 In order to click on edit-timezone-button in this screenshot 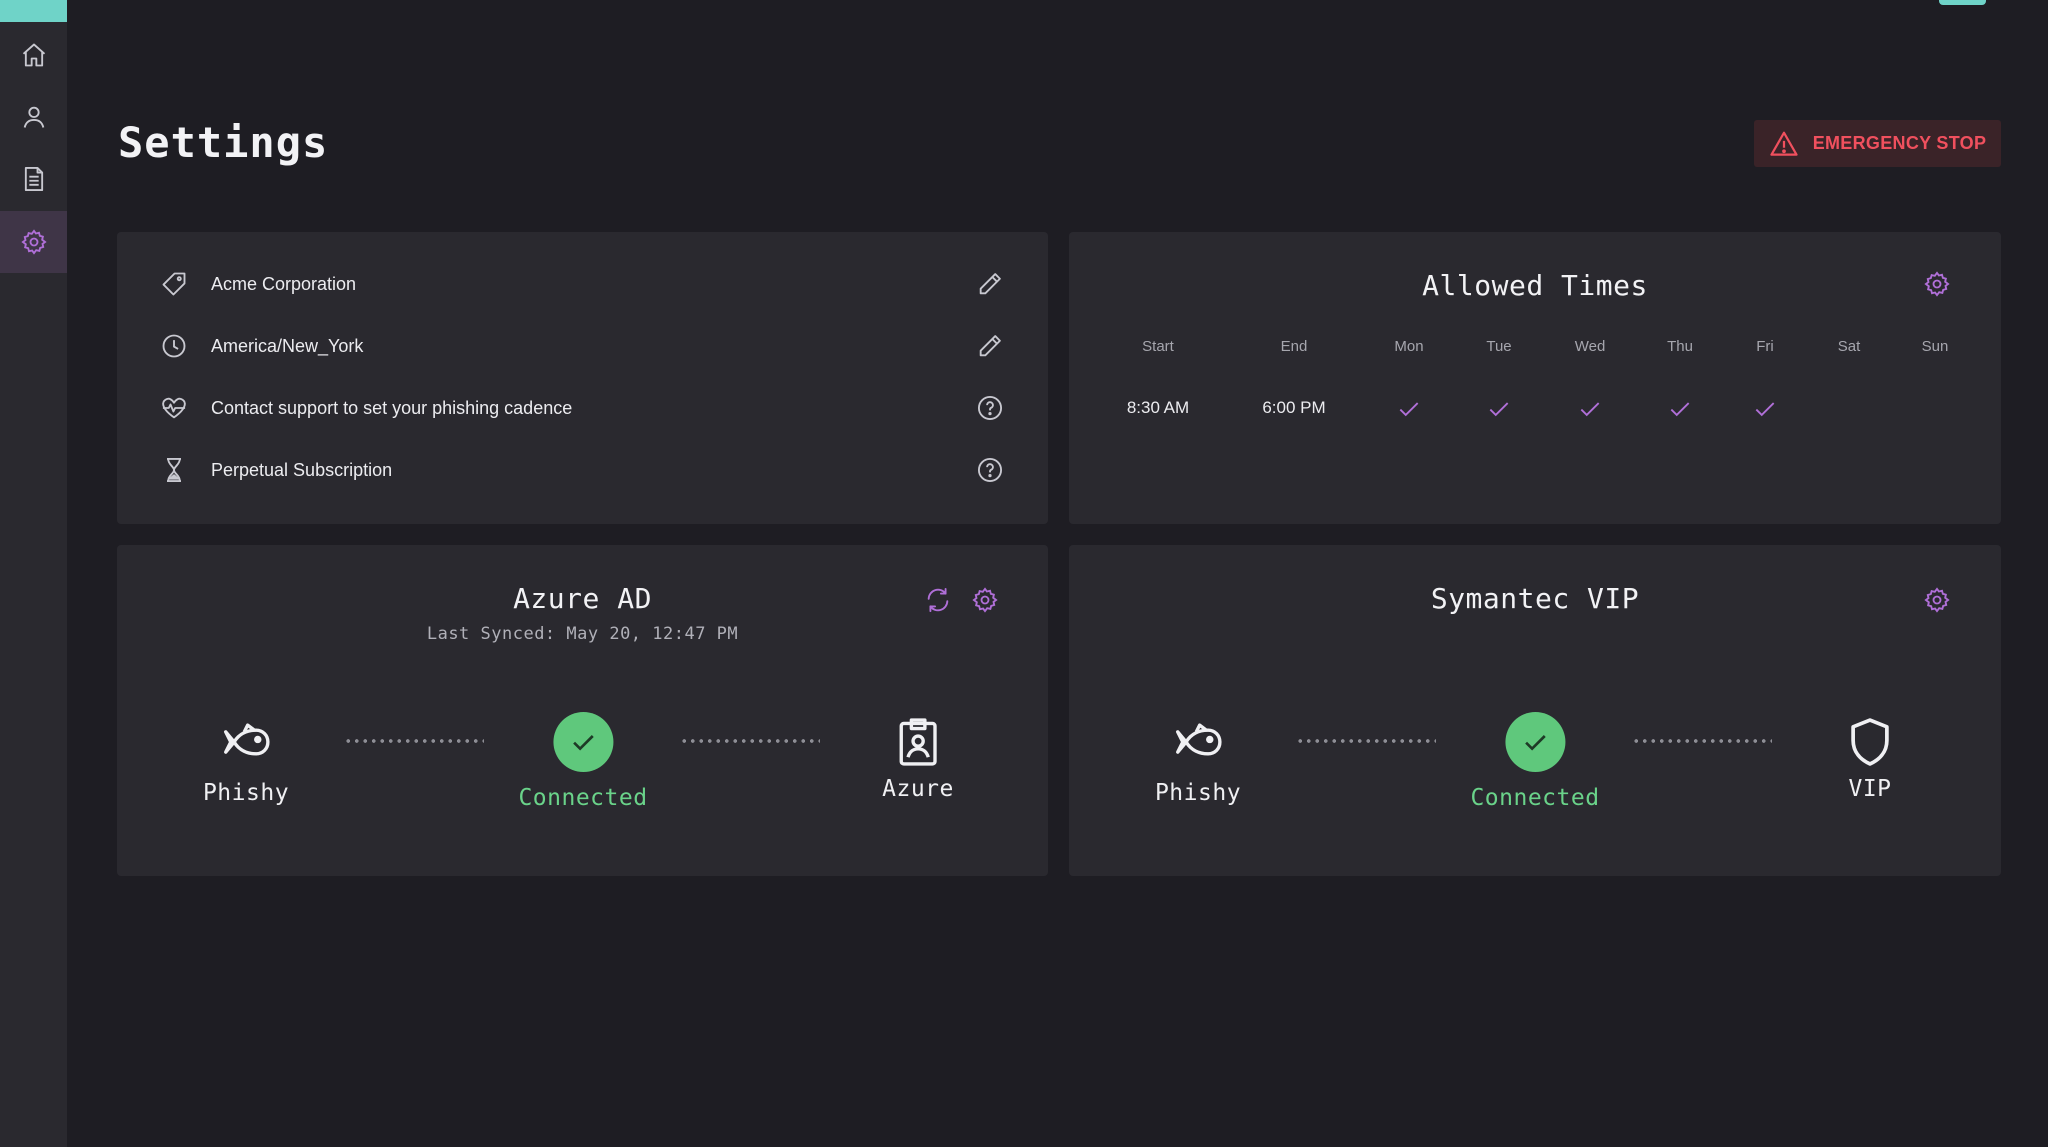, I will do `click(990, 346)`.